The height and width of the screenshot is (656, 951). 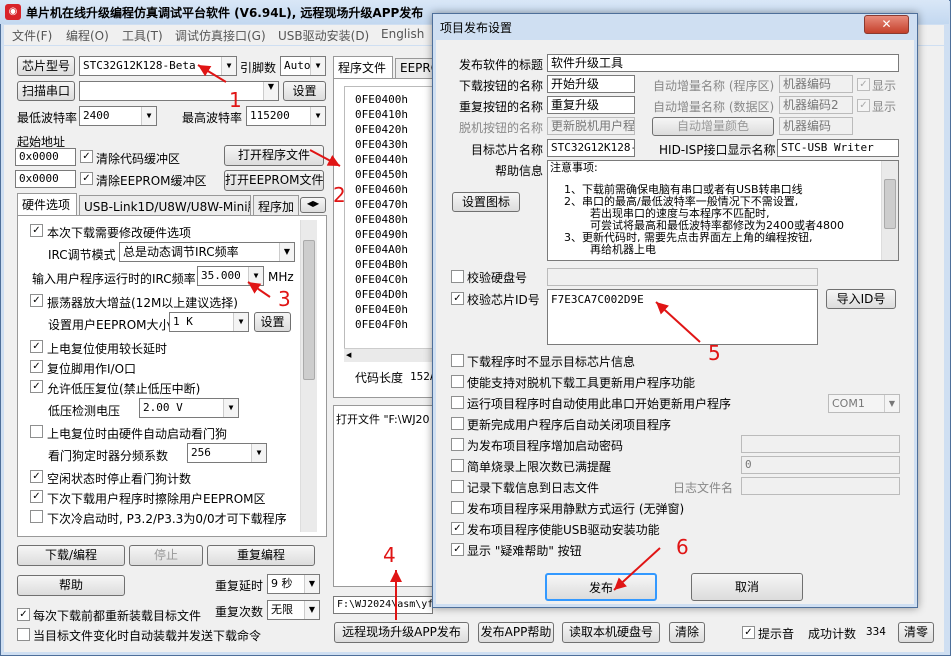 What do you see at coordinates (235, 100) in the screenshot?
I see `annotation-1: 1` at bounding box center [235, 100].